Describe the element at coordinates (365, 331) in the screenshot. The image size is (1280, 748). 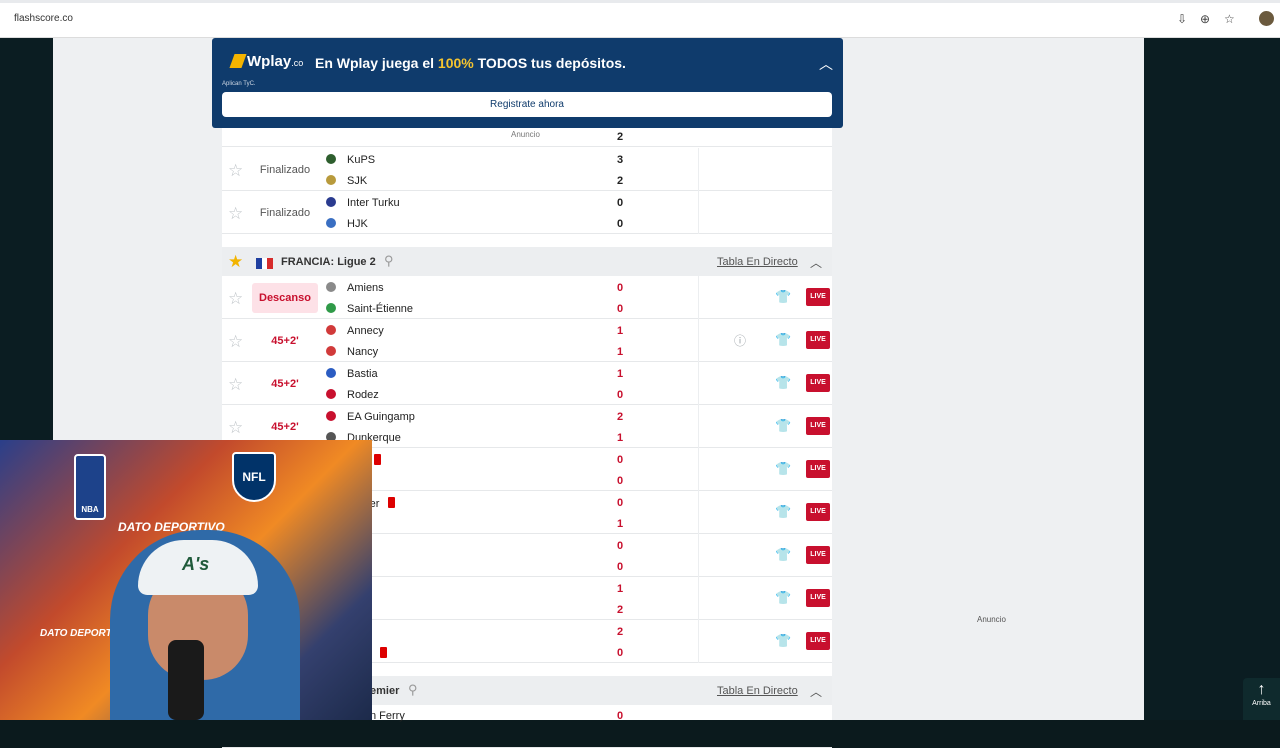
I see `team-name: Annecy` at that location.